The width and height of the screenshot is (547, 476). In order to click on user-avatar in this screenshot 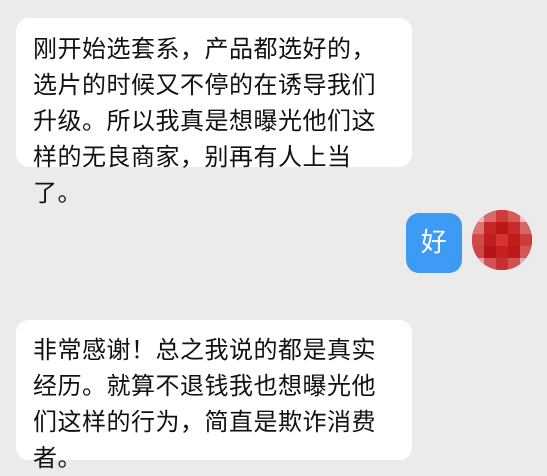, I will do `click(502, 240)`.